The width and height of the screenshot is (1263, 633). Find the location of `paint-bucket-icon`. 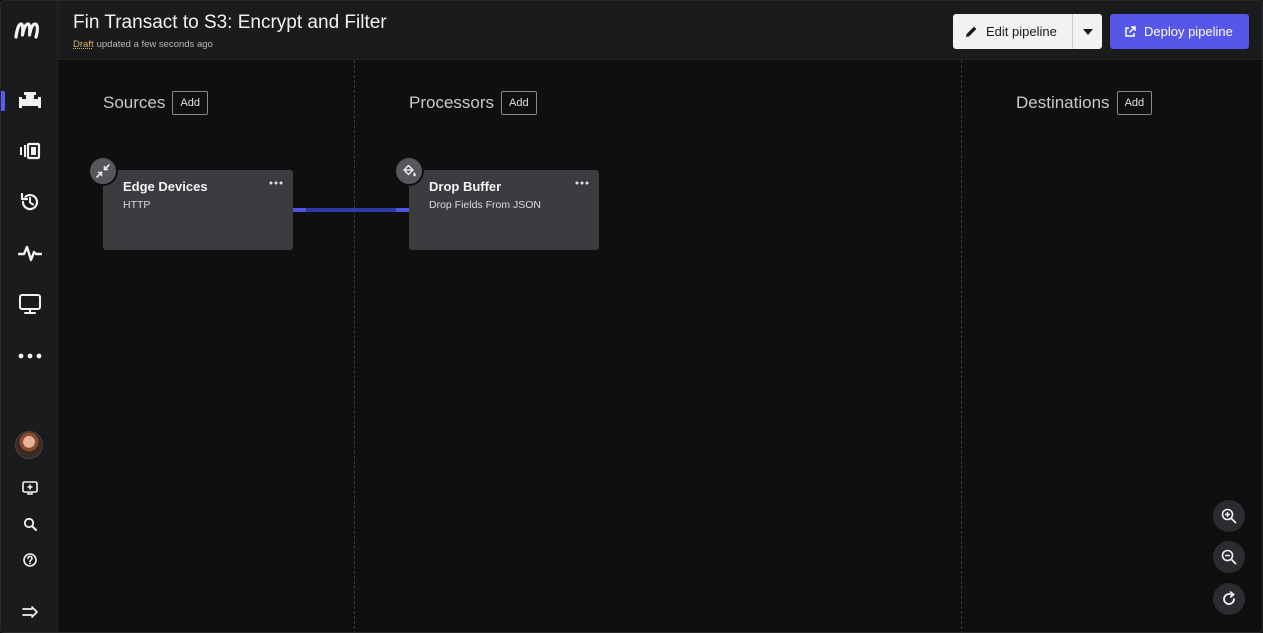

paint-bucket-icon is located at coordinates (409, 170).